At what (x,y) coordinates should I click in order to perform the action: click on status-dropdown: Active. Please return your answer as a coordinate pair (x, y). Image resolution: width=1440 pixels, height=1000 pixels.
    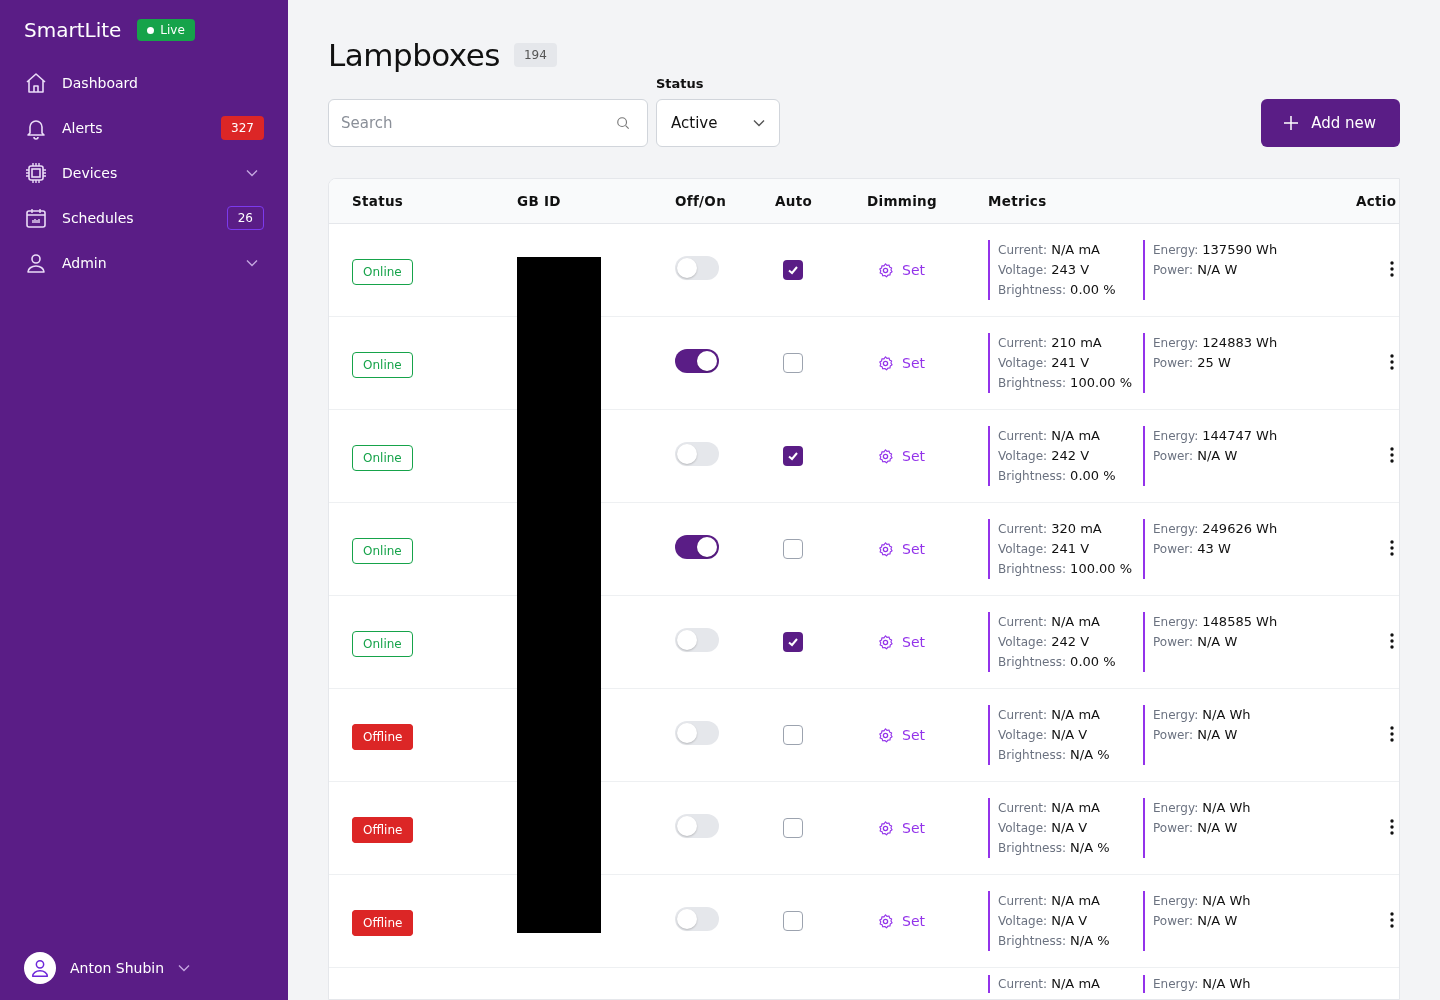
    Looking at the image, I should click on (718, 123).